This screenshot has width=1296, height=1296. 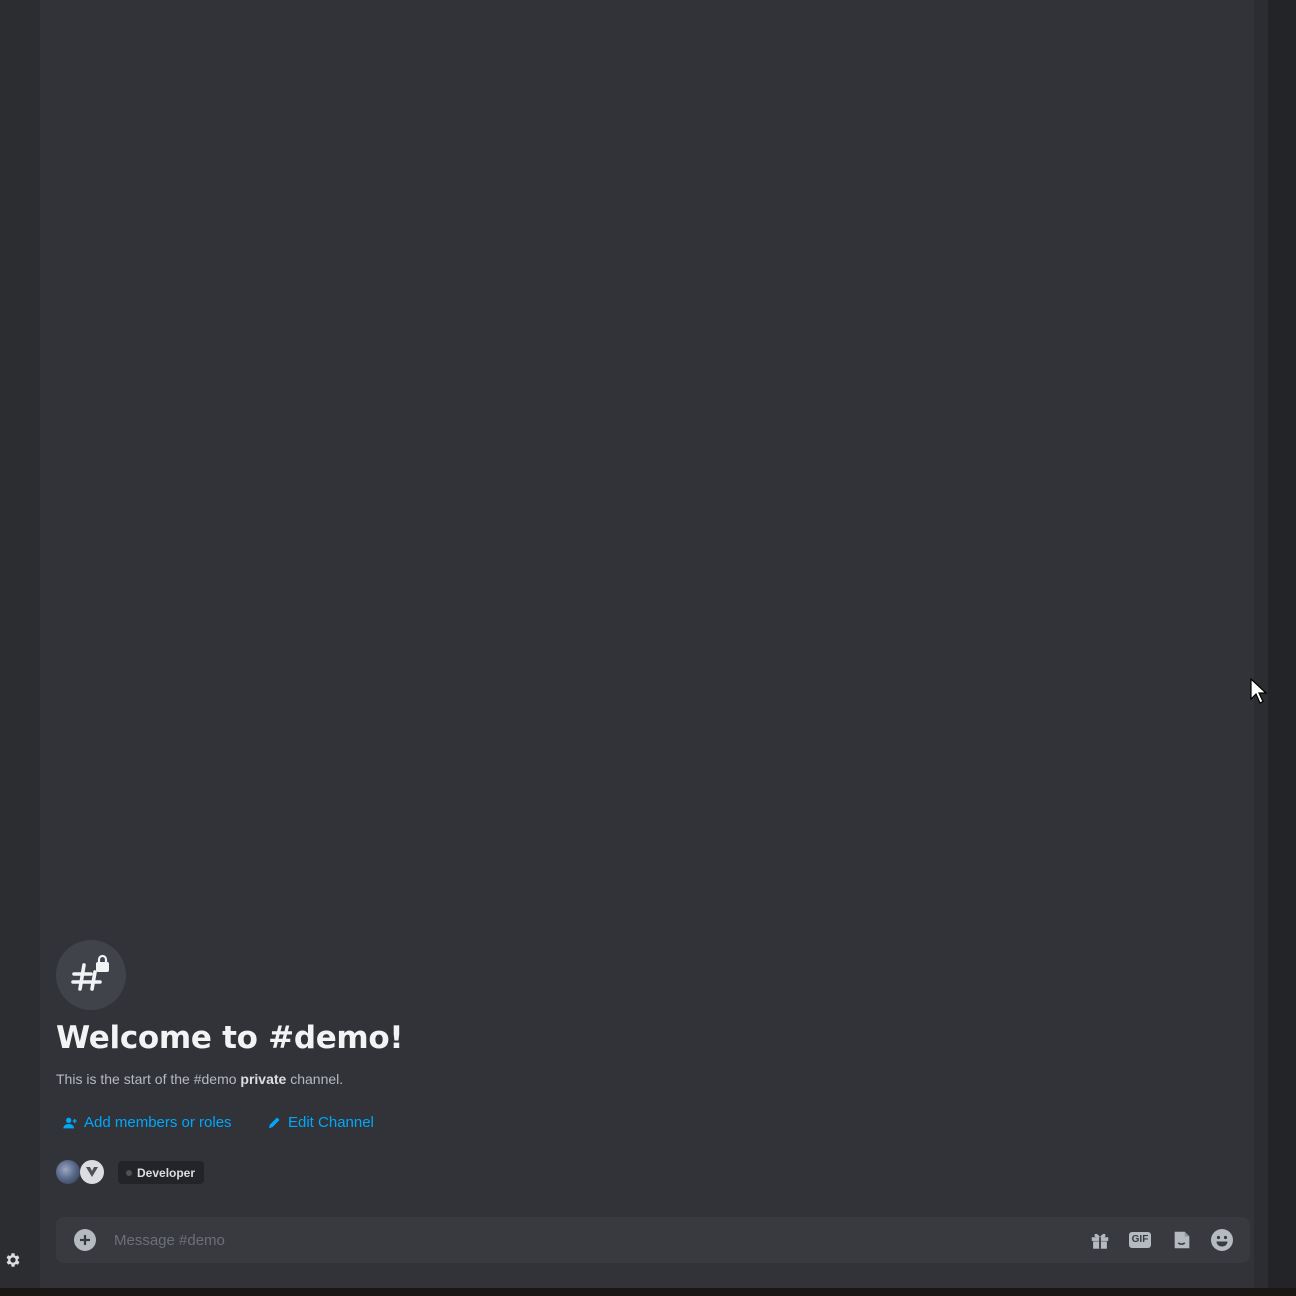 I want to click on emoji-button, so click(x=1222, y=1240).